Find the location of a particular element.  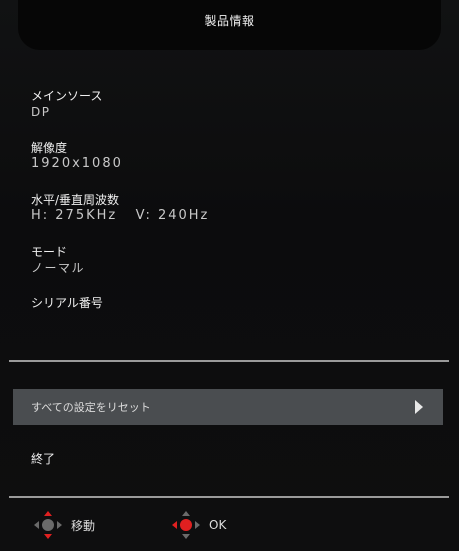

legend-ok: OK is located at coordinates (198, 525).